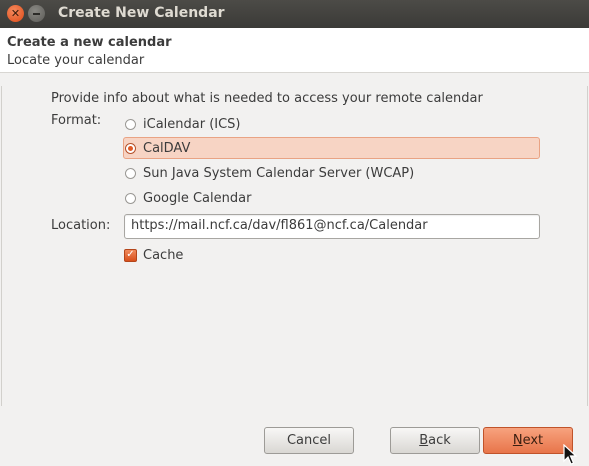  I want to click on next-mnemonic: N, so click(517, 440).